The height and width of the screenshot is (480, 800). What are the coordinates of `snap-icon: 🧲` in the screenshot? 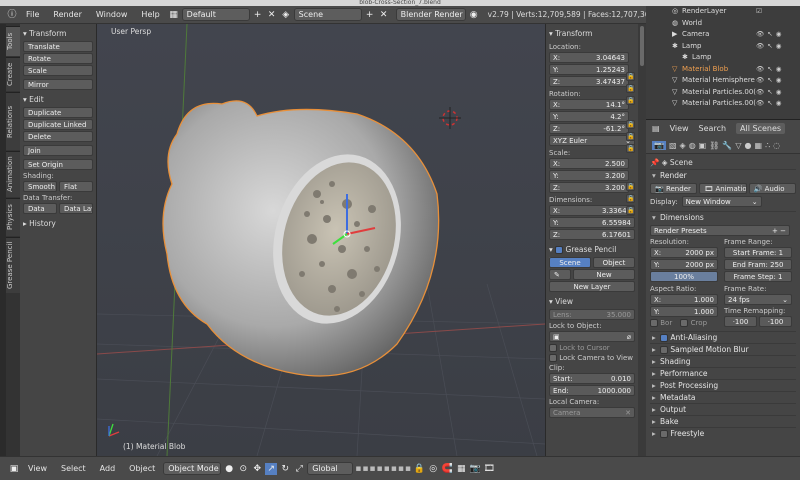 It's located at (447, 469).